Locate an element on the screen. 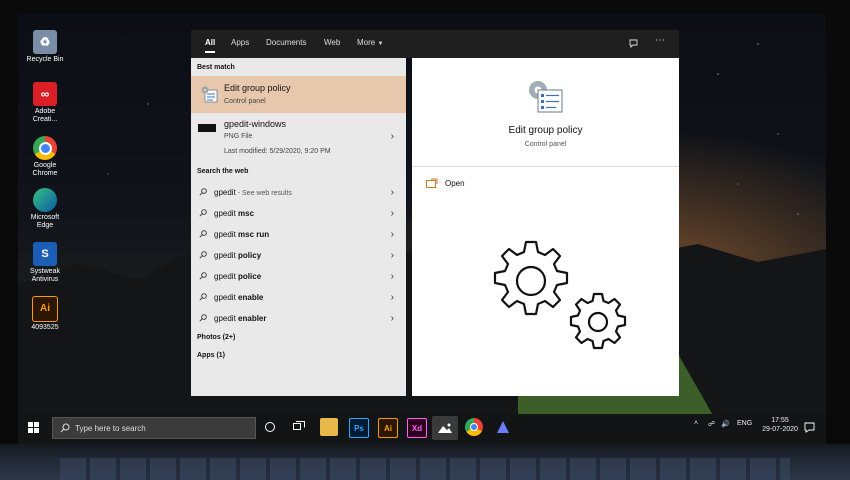  desktop-icon-recycle-bin: ♻ Recycle Bin is located at coordinates (45, 47).